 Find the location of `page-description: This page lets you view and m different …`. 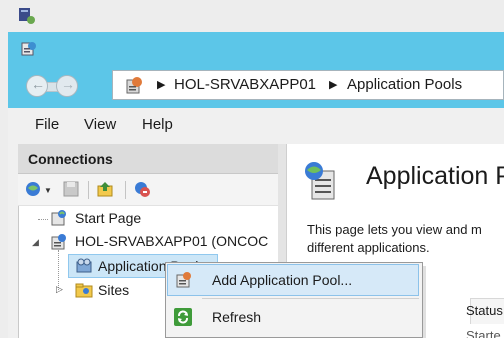

page-description: This page lets you view and m different … is located at coordinates (405, 239).